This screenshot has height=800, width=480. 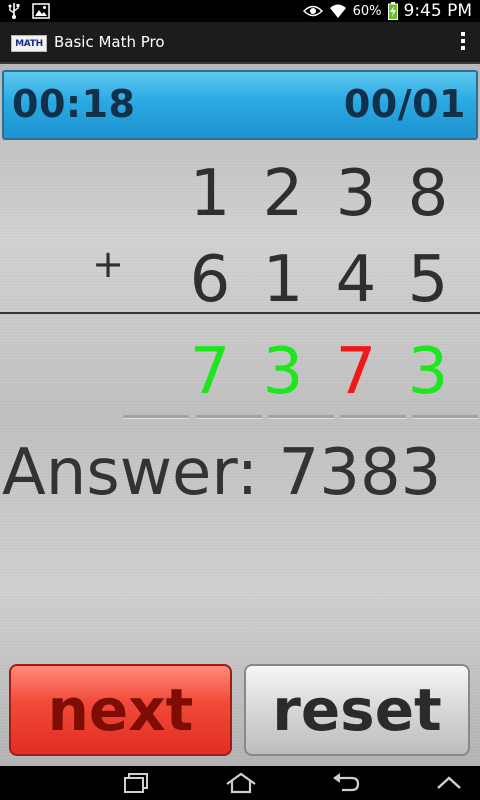 I want to click on status-notifications, so click(x=29, y=11).